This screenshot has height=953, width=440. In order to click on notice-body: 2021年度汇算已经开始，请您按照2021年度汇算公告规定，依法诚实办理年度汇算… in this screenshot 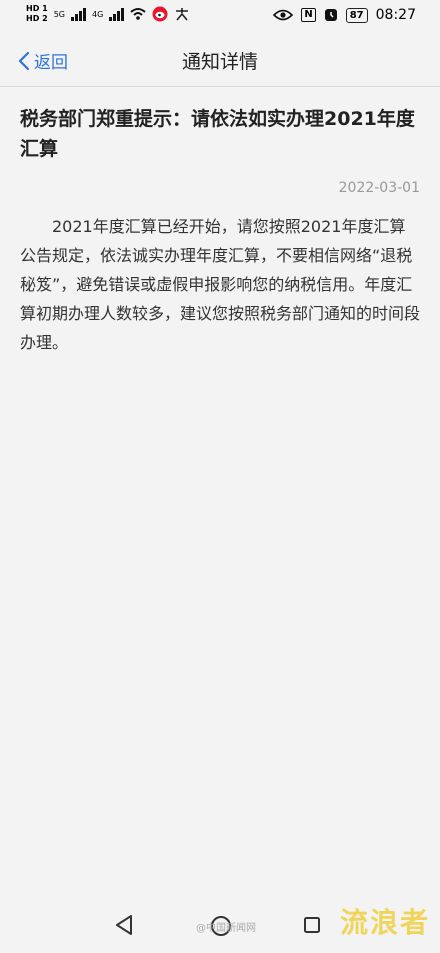, I will do `click(220, 284)`.